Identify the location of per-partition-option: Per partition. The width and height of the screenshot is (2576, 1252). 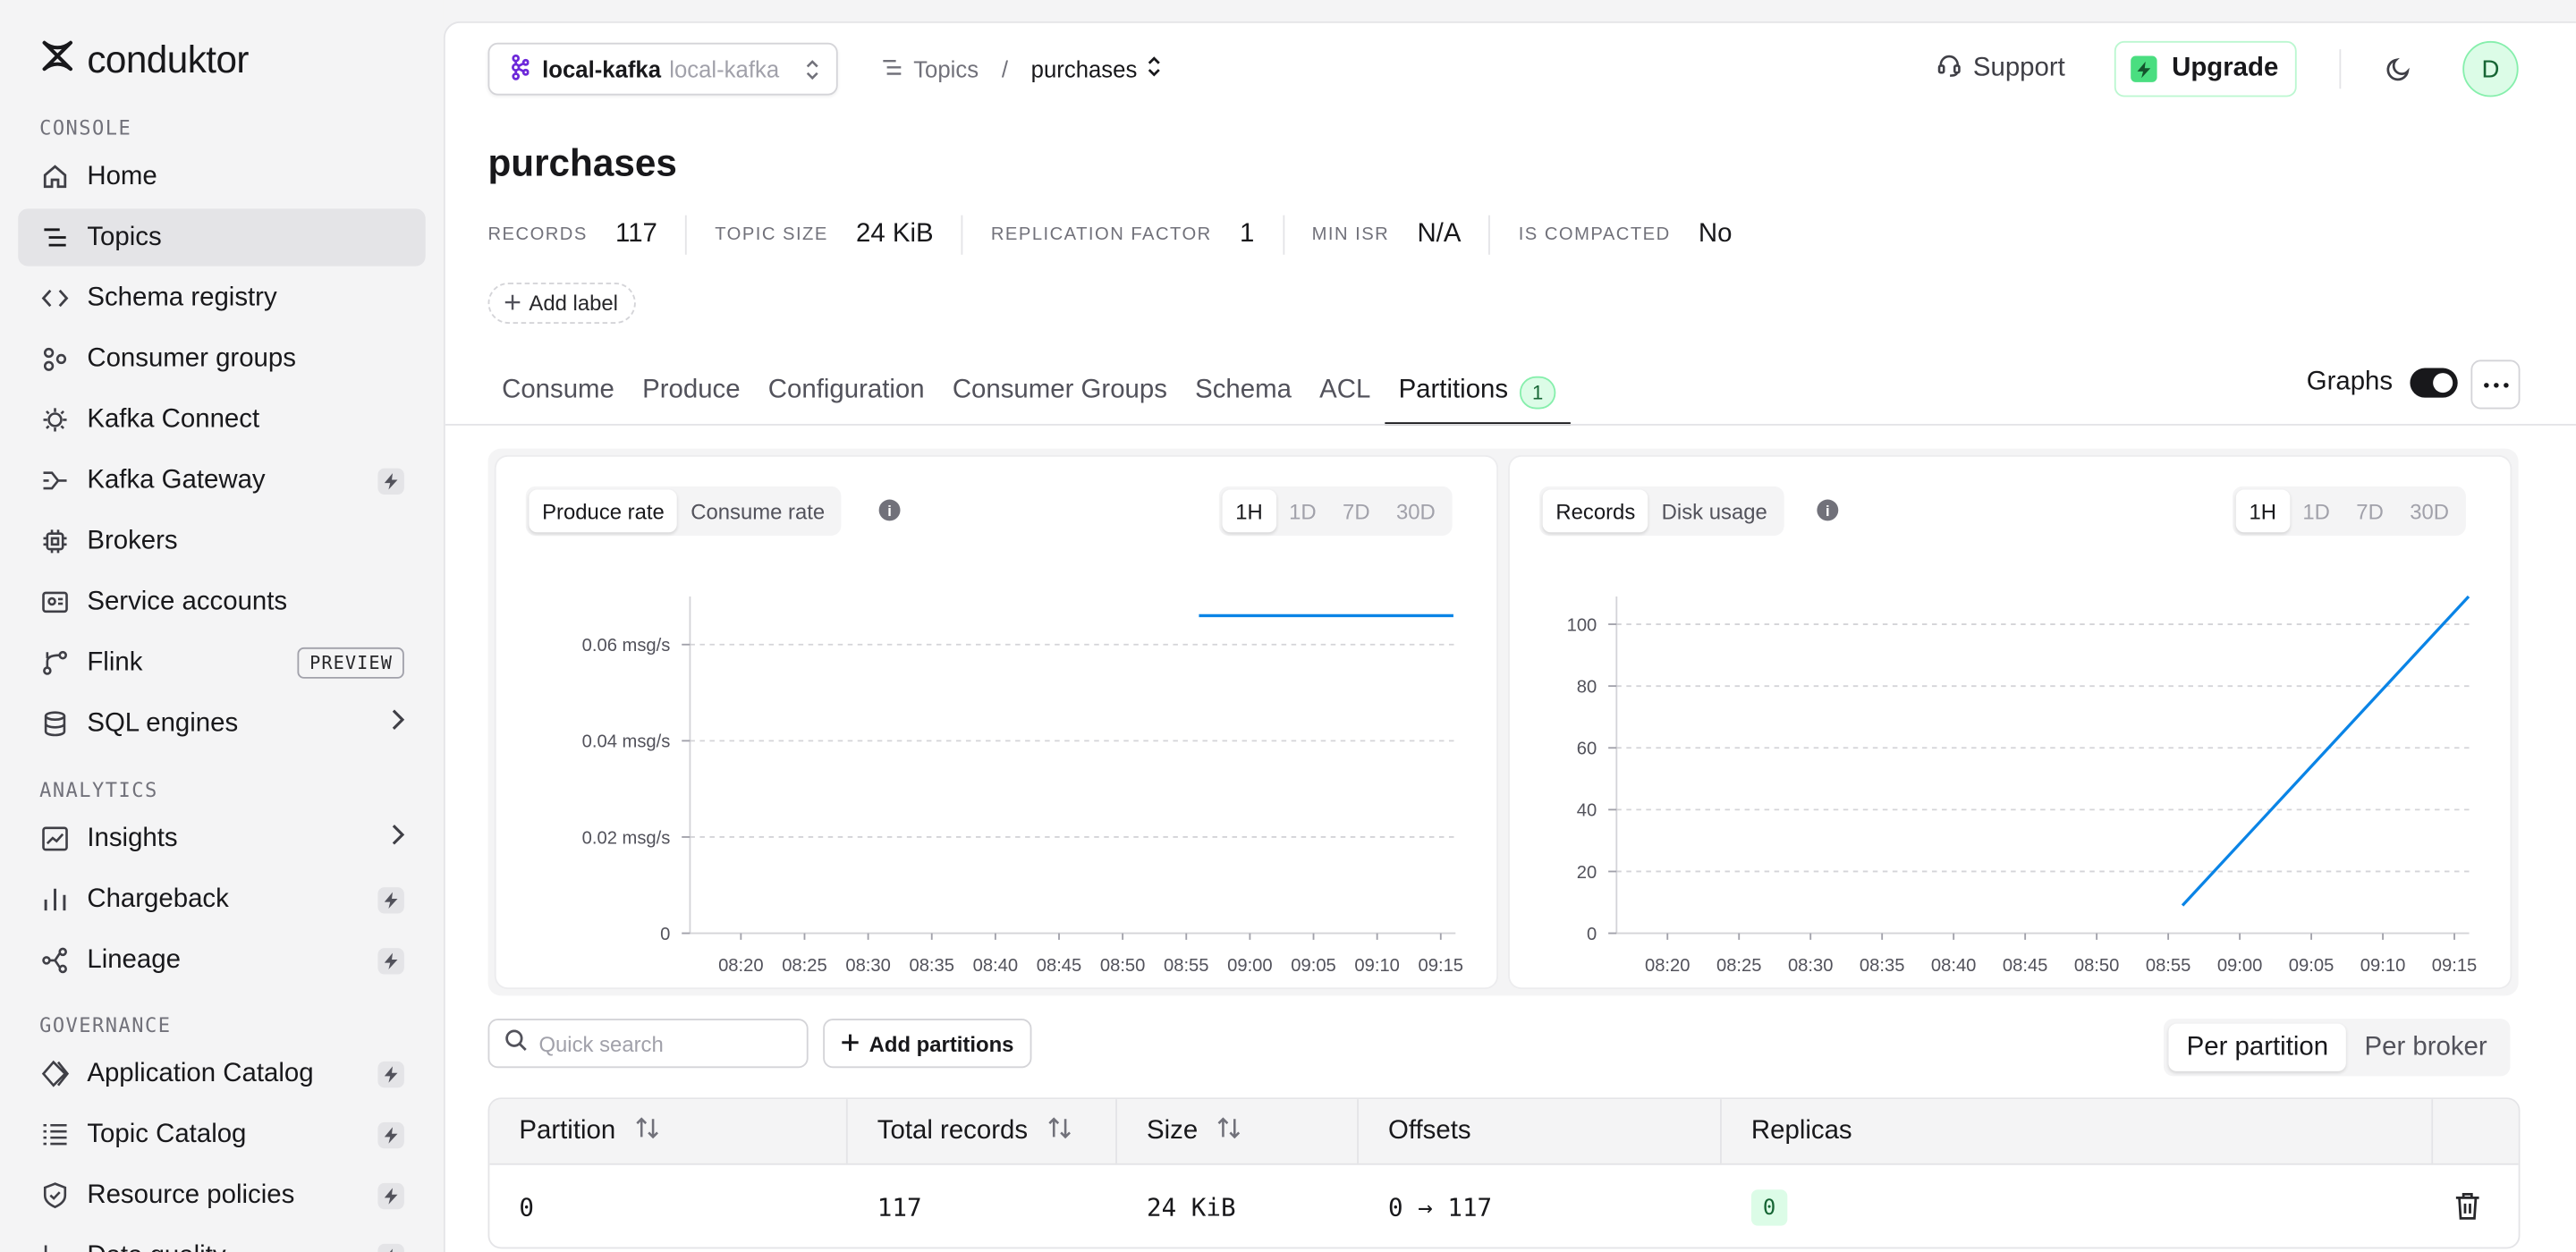
(2257, 1047).